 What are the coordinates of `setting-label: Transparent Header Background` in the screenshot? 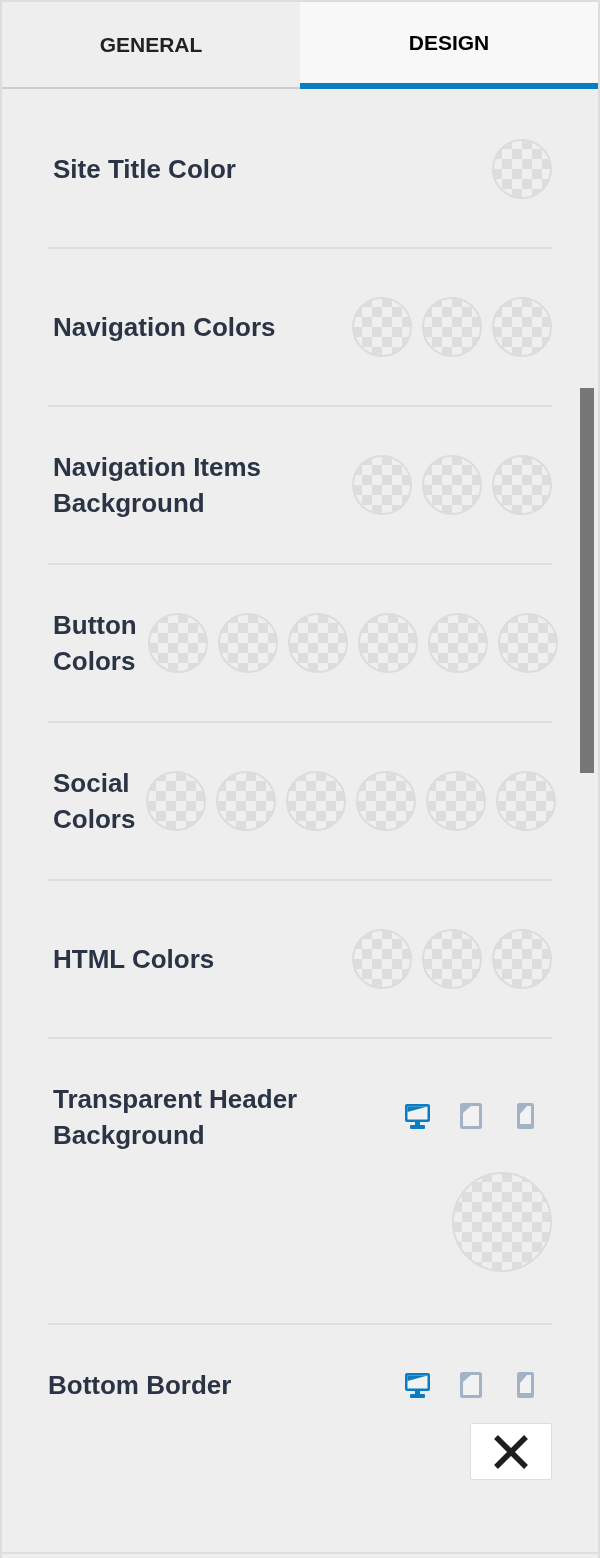 It's located at (175, 1117).